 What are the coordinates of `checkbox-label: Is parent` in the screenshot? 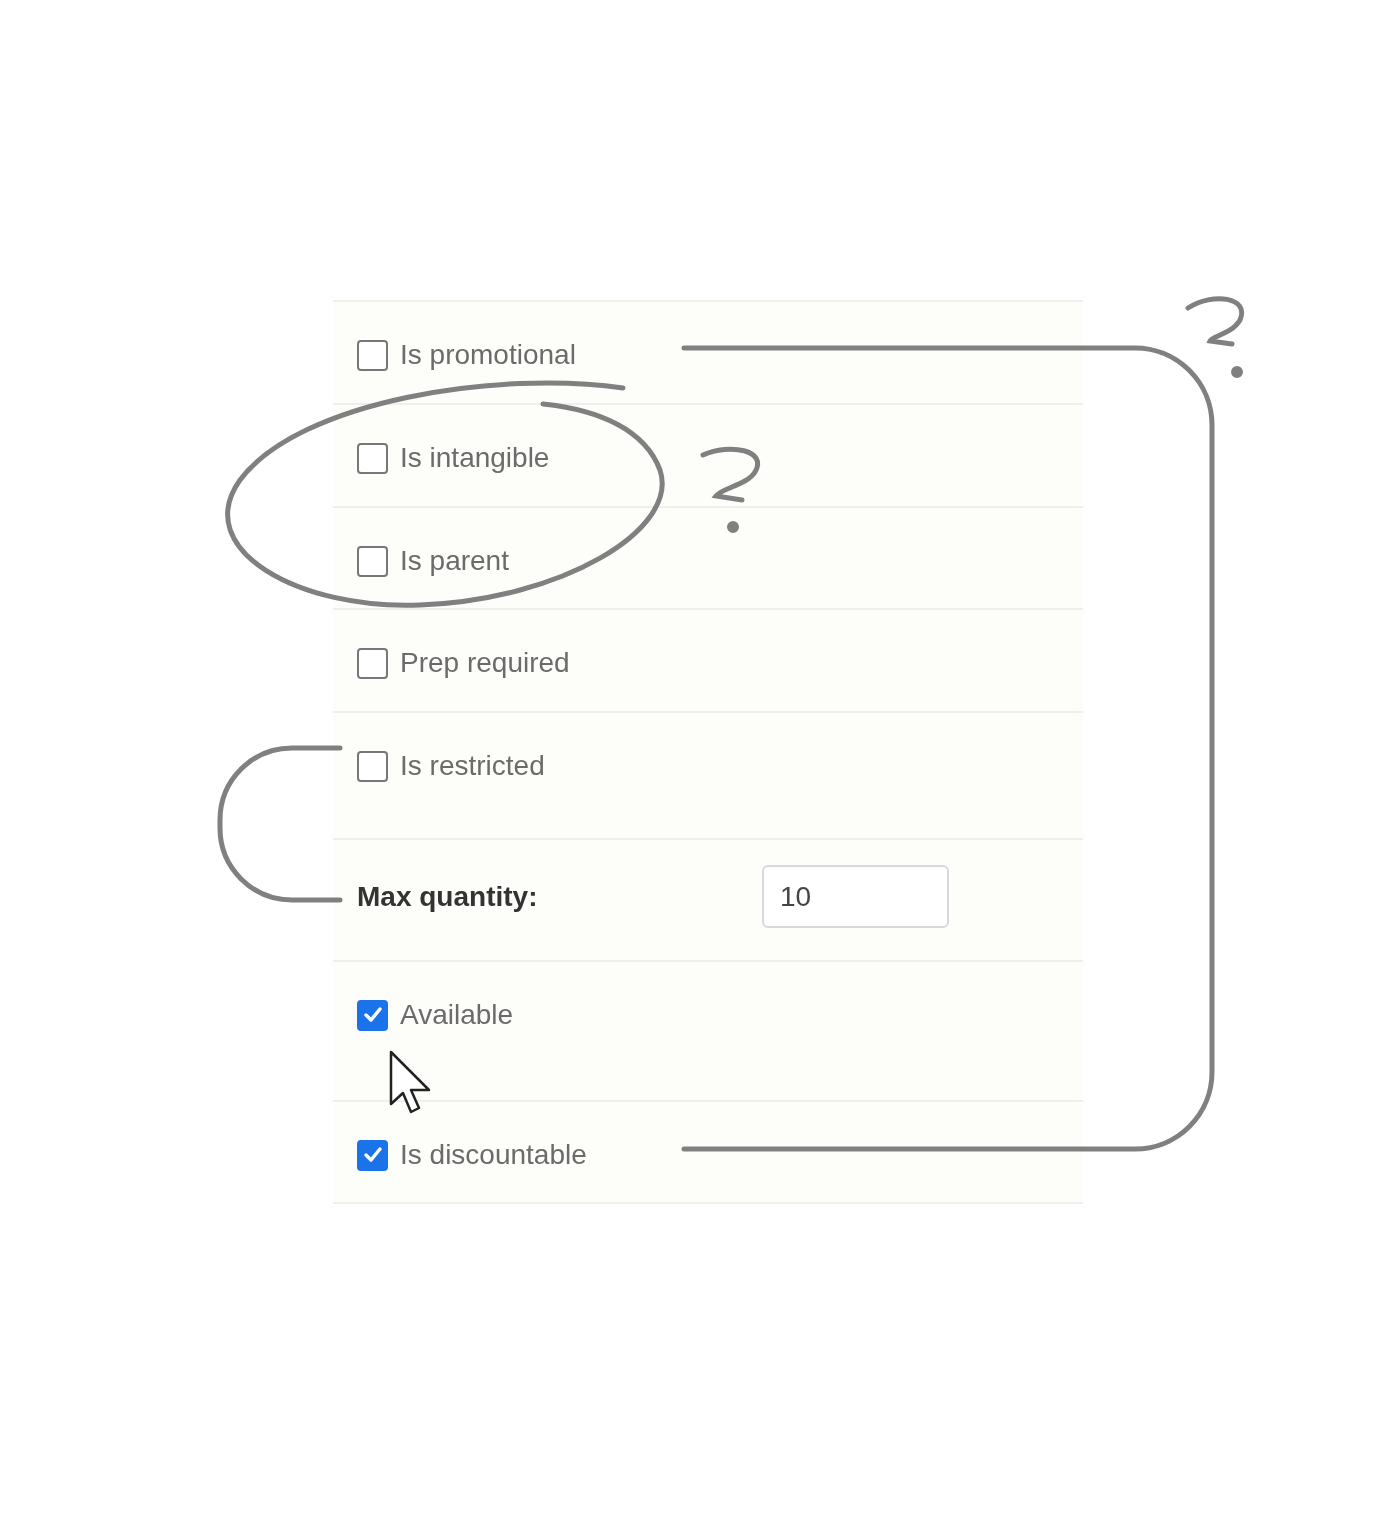 It's located at (454, 561).